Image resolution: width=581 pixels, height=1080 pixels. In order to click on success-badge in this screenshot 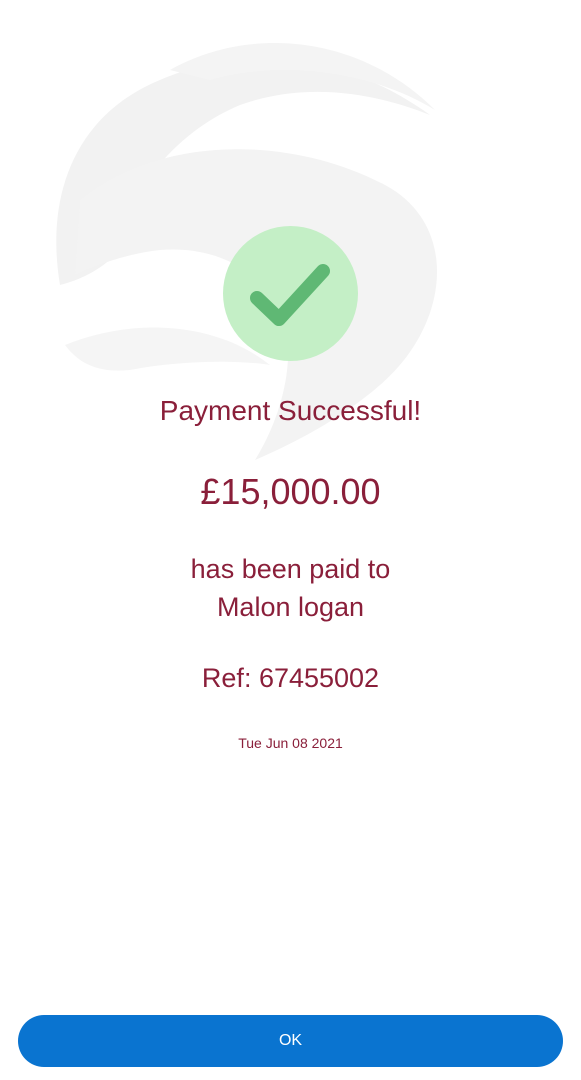, I will do `click(290, 293)`.